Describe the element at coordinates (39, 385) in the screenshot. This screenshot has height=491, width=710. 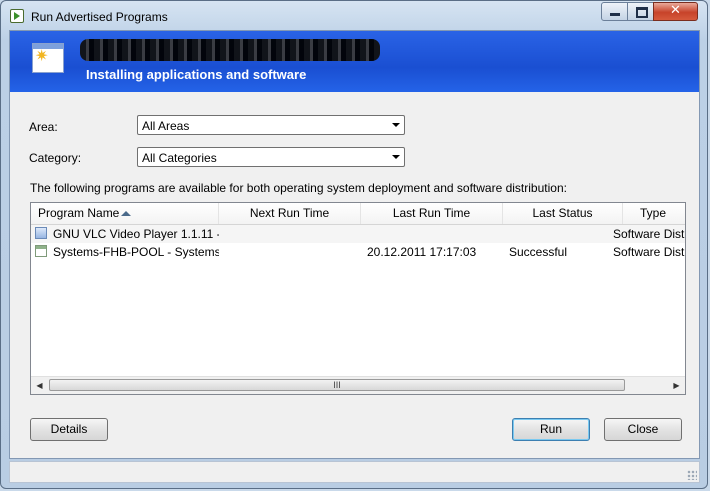
I see `scroll-left-icon: ◀` at that location.